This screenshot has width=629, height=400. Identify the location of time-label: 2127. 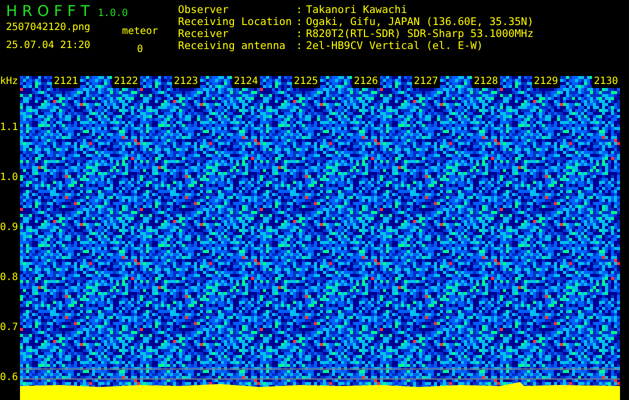
(426, 82).